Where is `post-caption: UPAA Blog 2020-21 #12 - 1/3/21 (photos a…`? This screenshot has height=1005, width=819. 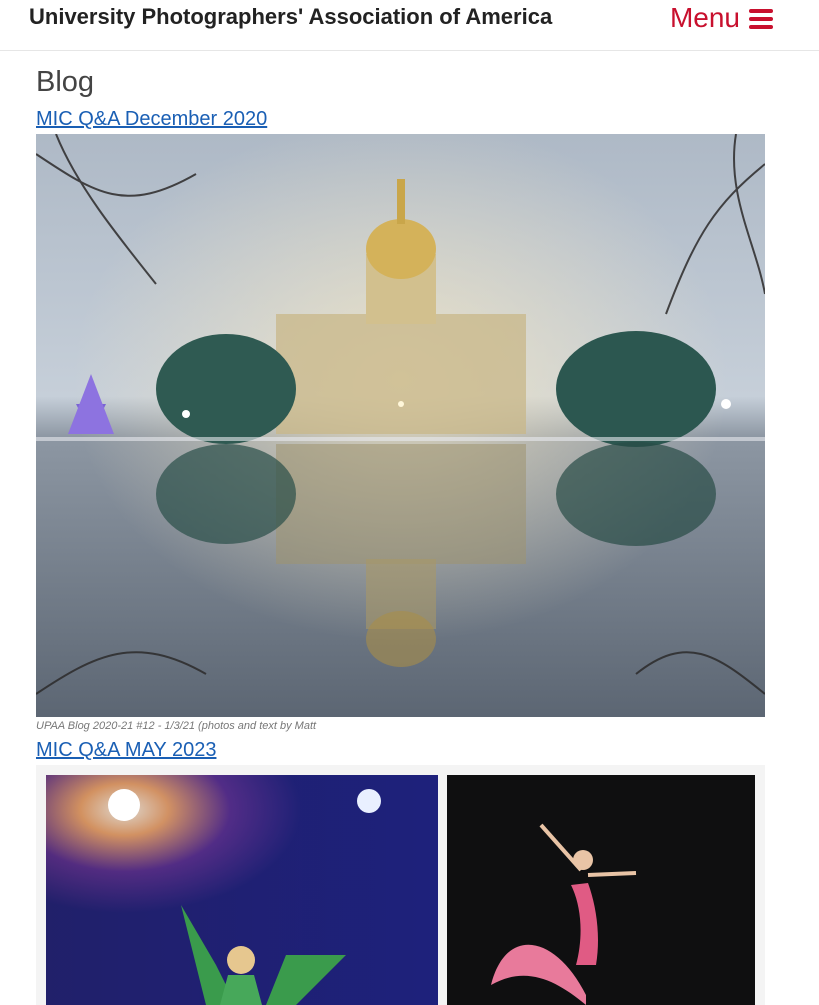 post-caption: UPAA Blog 2020-21 #12 - 1/3/21 (photos a… is located at coordinates (176, 726).